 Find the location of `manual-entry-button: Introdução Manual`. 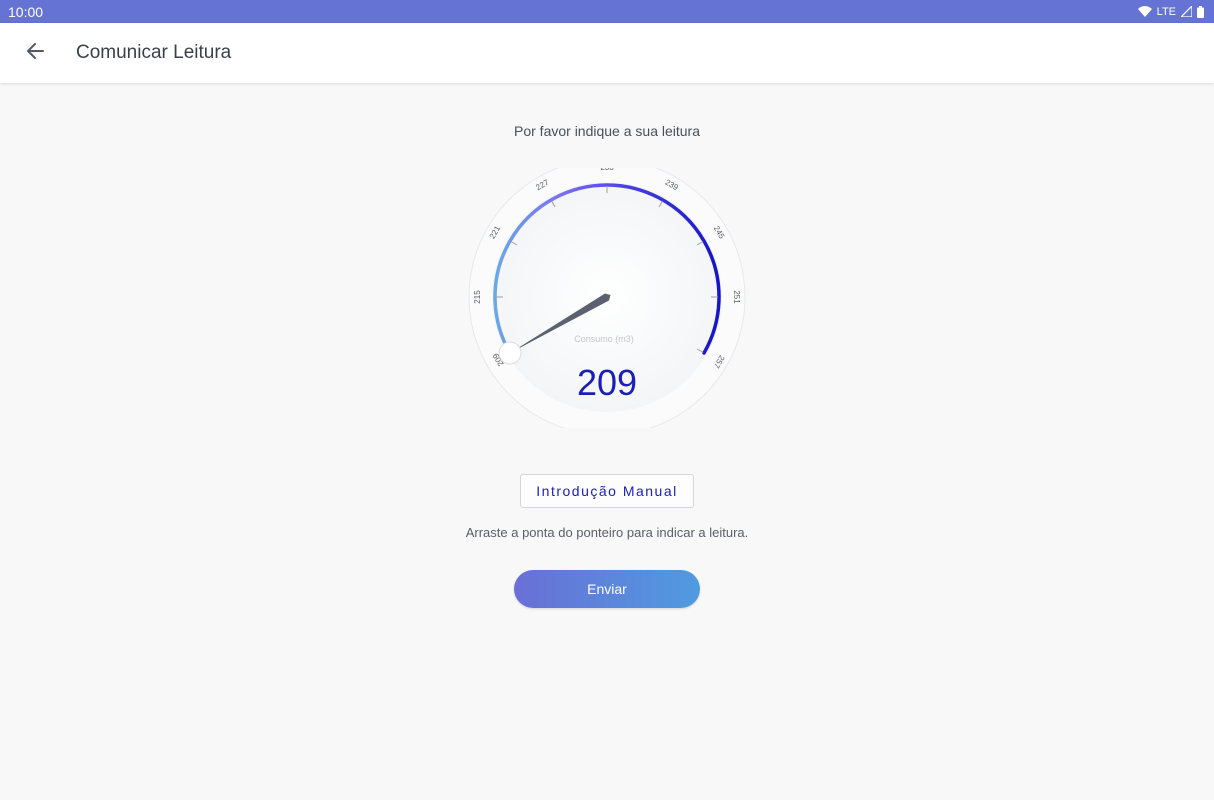

manual-entry-button: Introdução Manual is located at coordinates (607, 491).